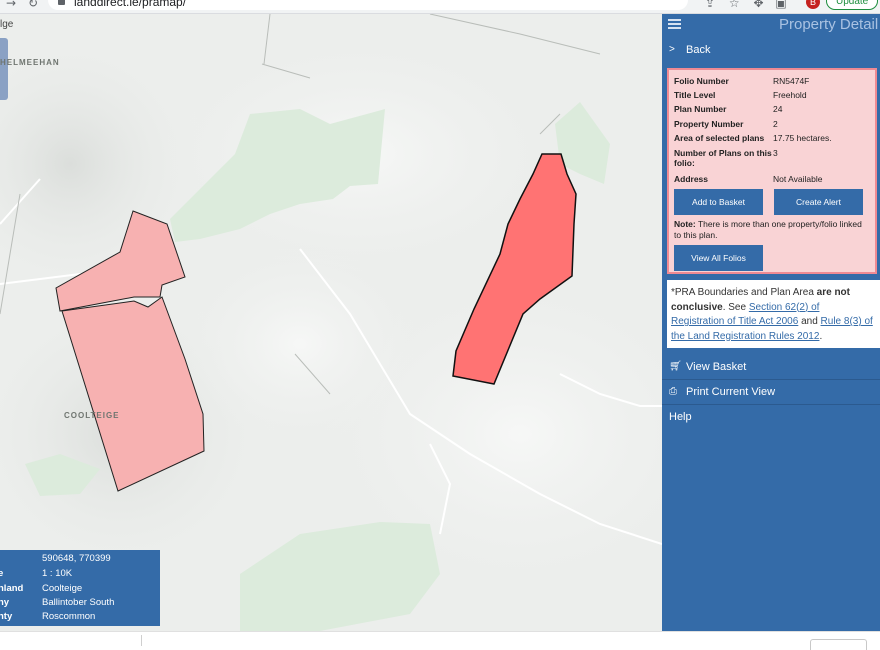 This screenshot has width=880, height=650. I want to click on view-basket-button: 🛒︎ View Basket, so click(771, 367).